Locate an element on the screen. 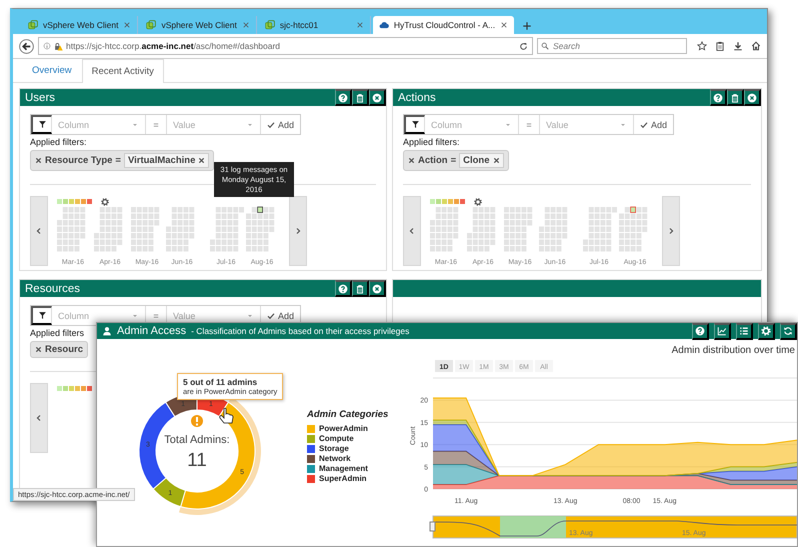 This screenshot has width=798, height=547. download-icon is located at coordinates (738, 46).